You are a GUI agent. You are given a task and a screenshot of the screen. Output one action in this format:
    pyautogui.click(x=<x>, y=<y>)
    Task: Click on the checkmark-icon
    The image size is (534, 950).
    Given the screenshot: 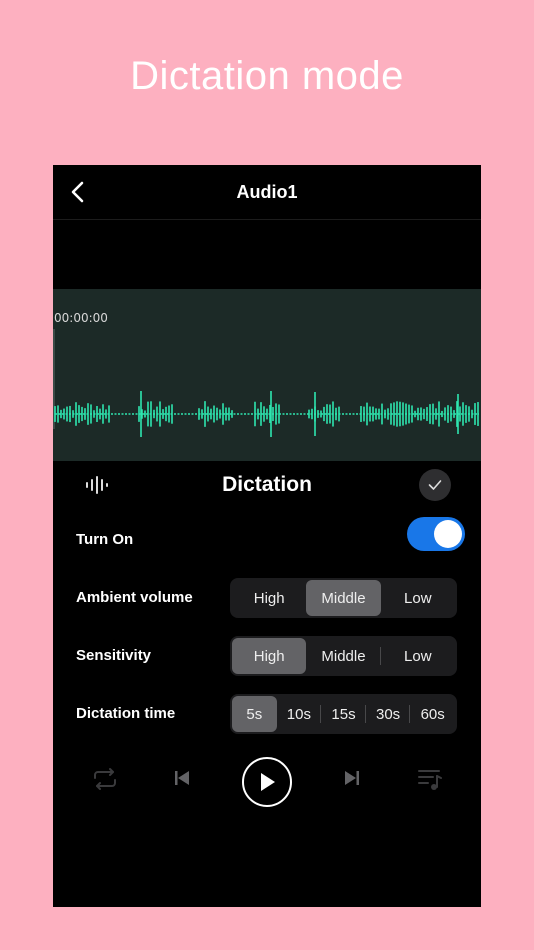 What is the action you would take?
    pyautogui.click(x=435, y=485)
    